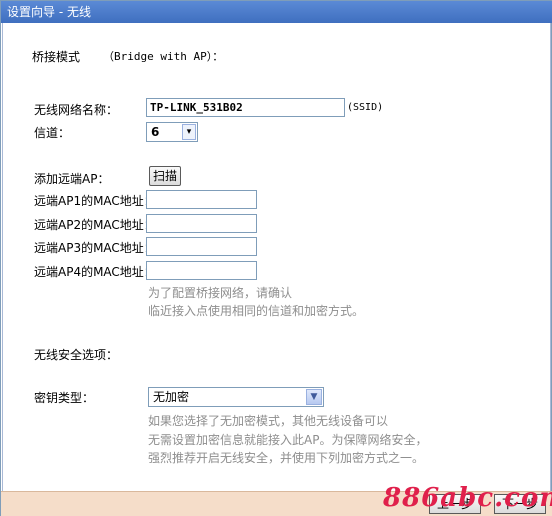 The width and height of the screenshot is (552, 516). Describe the element at coordinates (95, 201) in the screenshot. I see `mac-label-1: 远端AP1的MAC地址：` at that location.